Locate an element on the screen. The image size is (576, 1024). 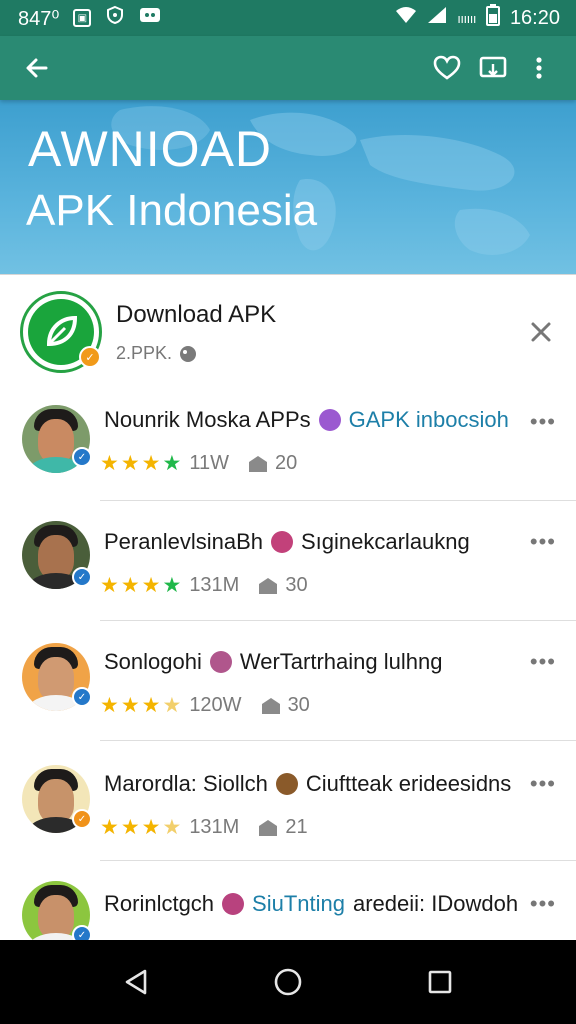
app-badge-icon: ✓ is located at coordinates (90, 357).